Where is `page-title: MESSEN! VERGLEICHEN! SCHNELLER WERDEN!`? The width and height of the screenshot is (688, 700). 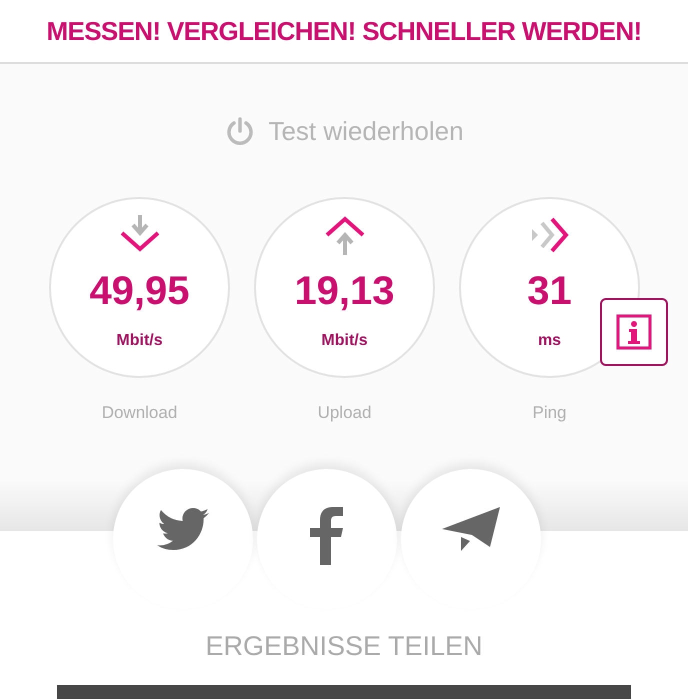
page-title: MESSEN! VERGLEICHEN! SCHNELLER WERDEN! is located at coordinates (344, 31).